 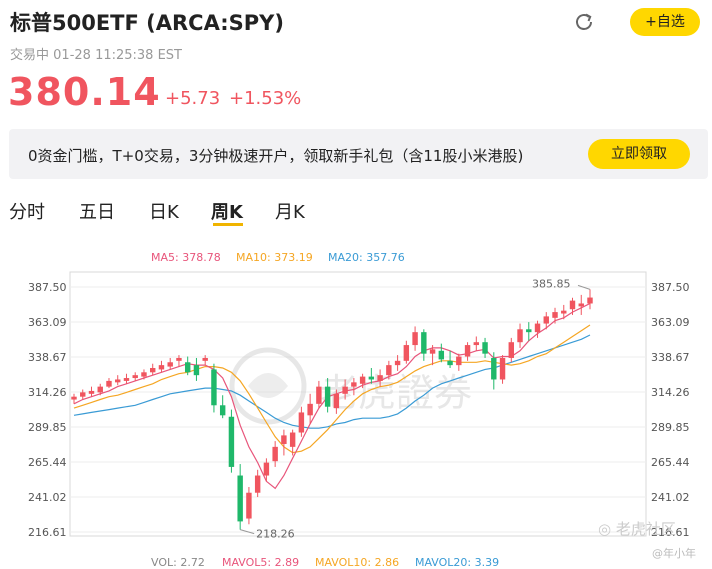 What do you see at coordinates (84, 92) in the screenshot?
I see `last-price: 380.14` at bounding box center [84, 92].